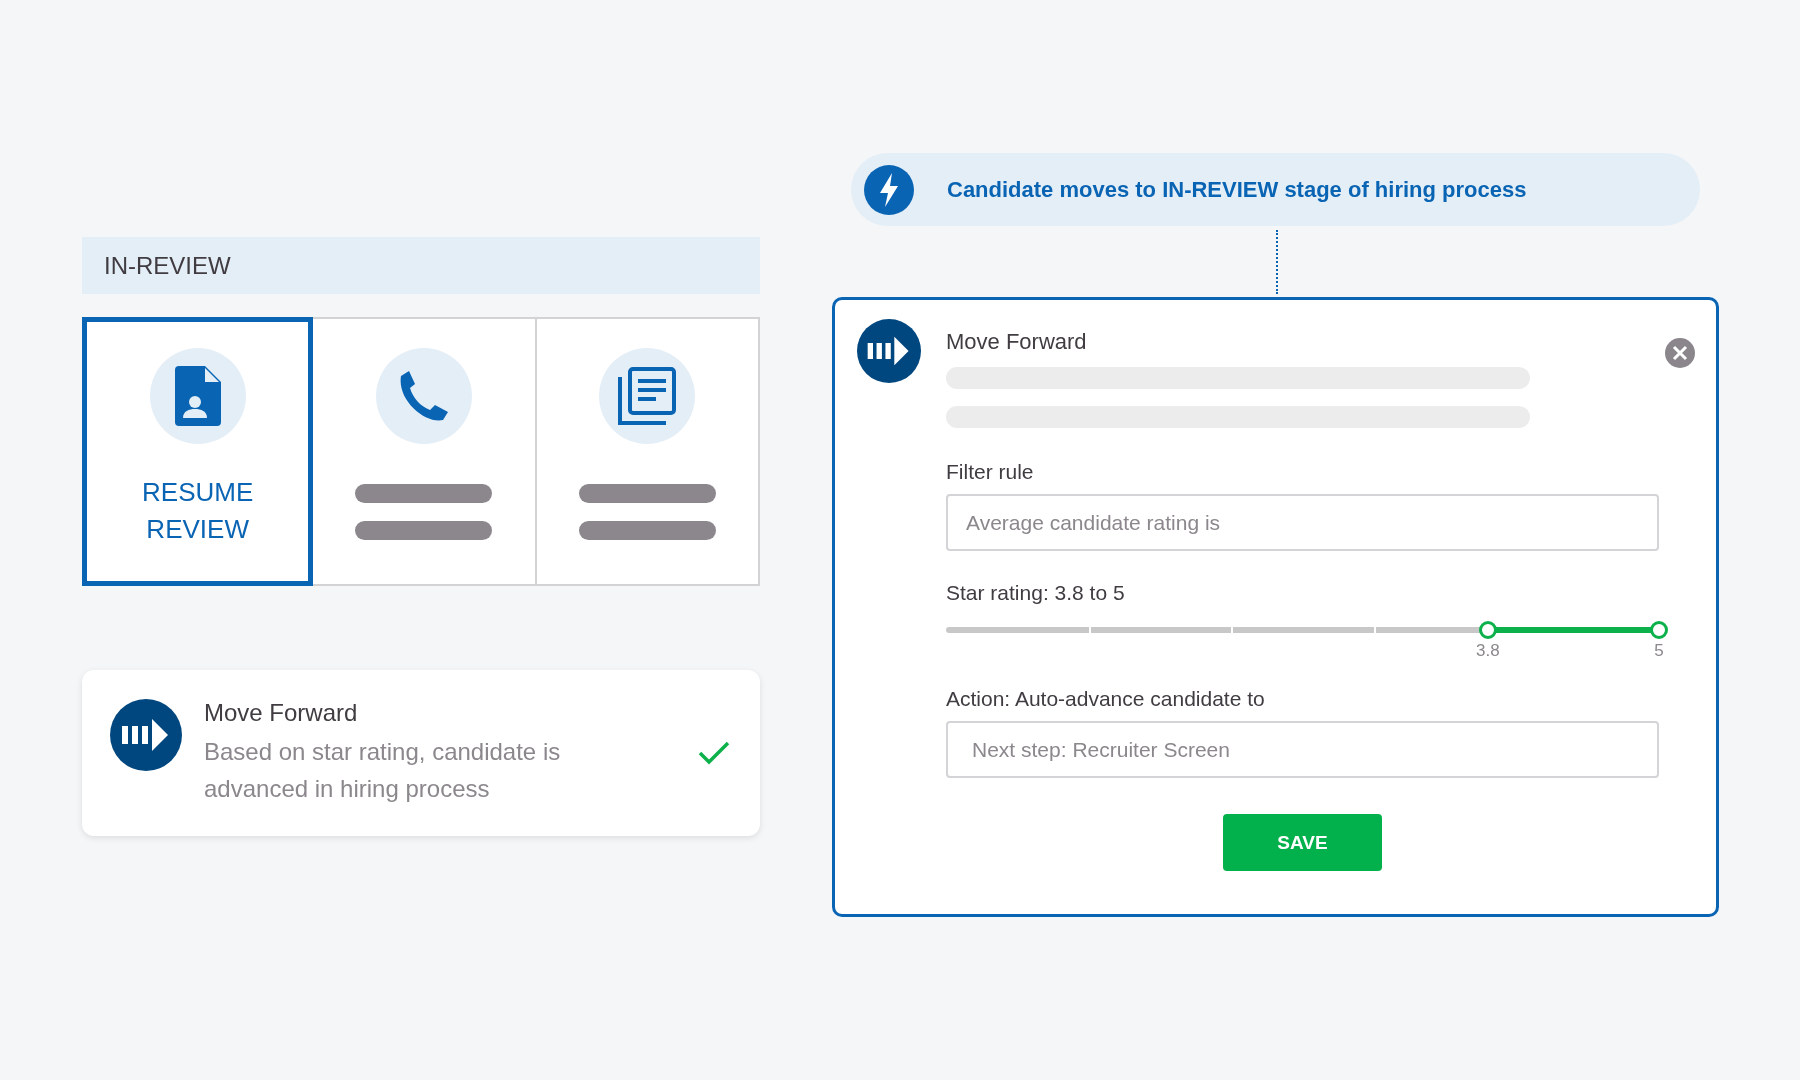 The width and height of the screenshot is (1800, 1080). What do you see at coordinates (167, 265) in the screenshot?
I see `stage-title: IN-REVIEW` at bounding box center [167, 265].